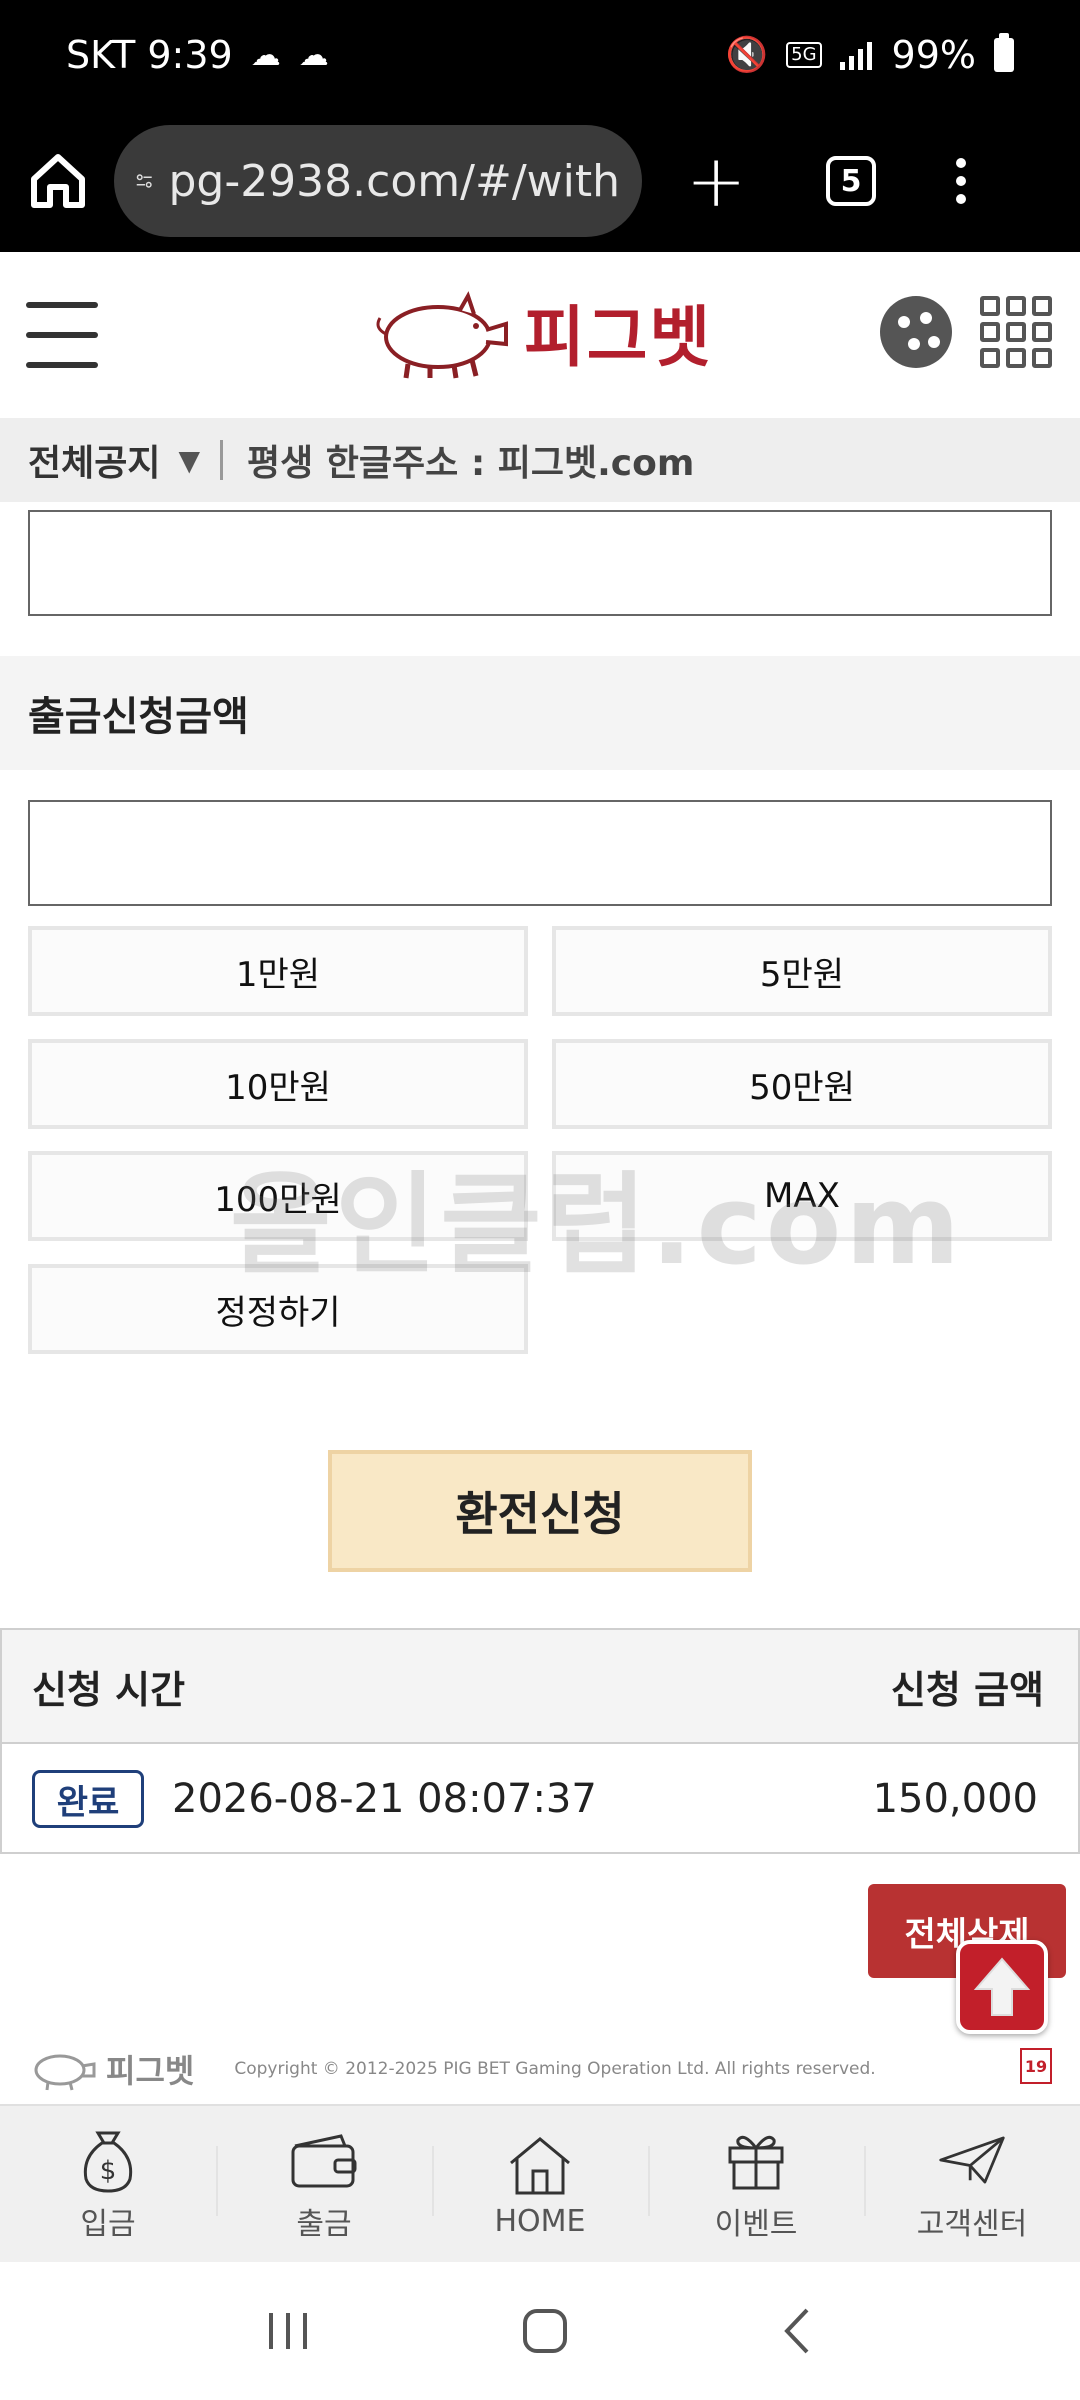  Describe the element at coordinates (88, 1799) in the screenshot. I see `status-badge: 완료` at that location.